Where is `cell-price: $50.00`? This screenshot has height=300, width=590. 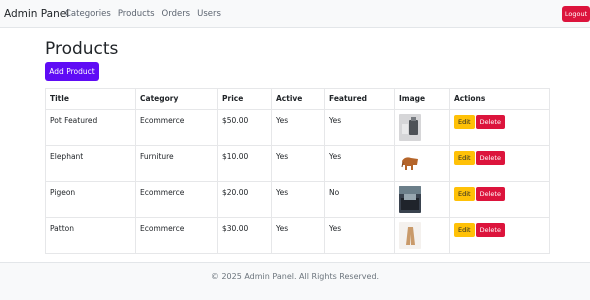 cell-price: $50.00 is located at coordinates (244, 127).